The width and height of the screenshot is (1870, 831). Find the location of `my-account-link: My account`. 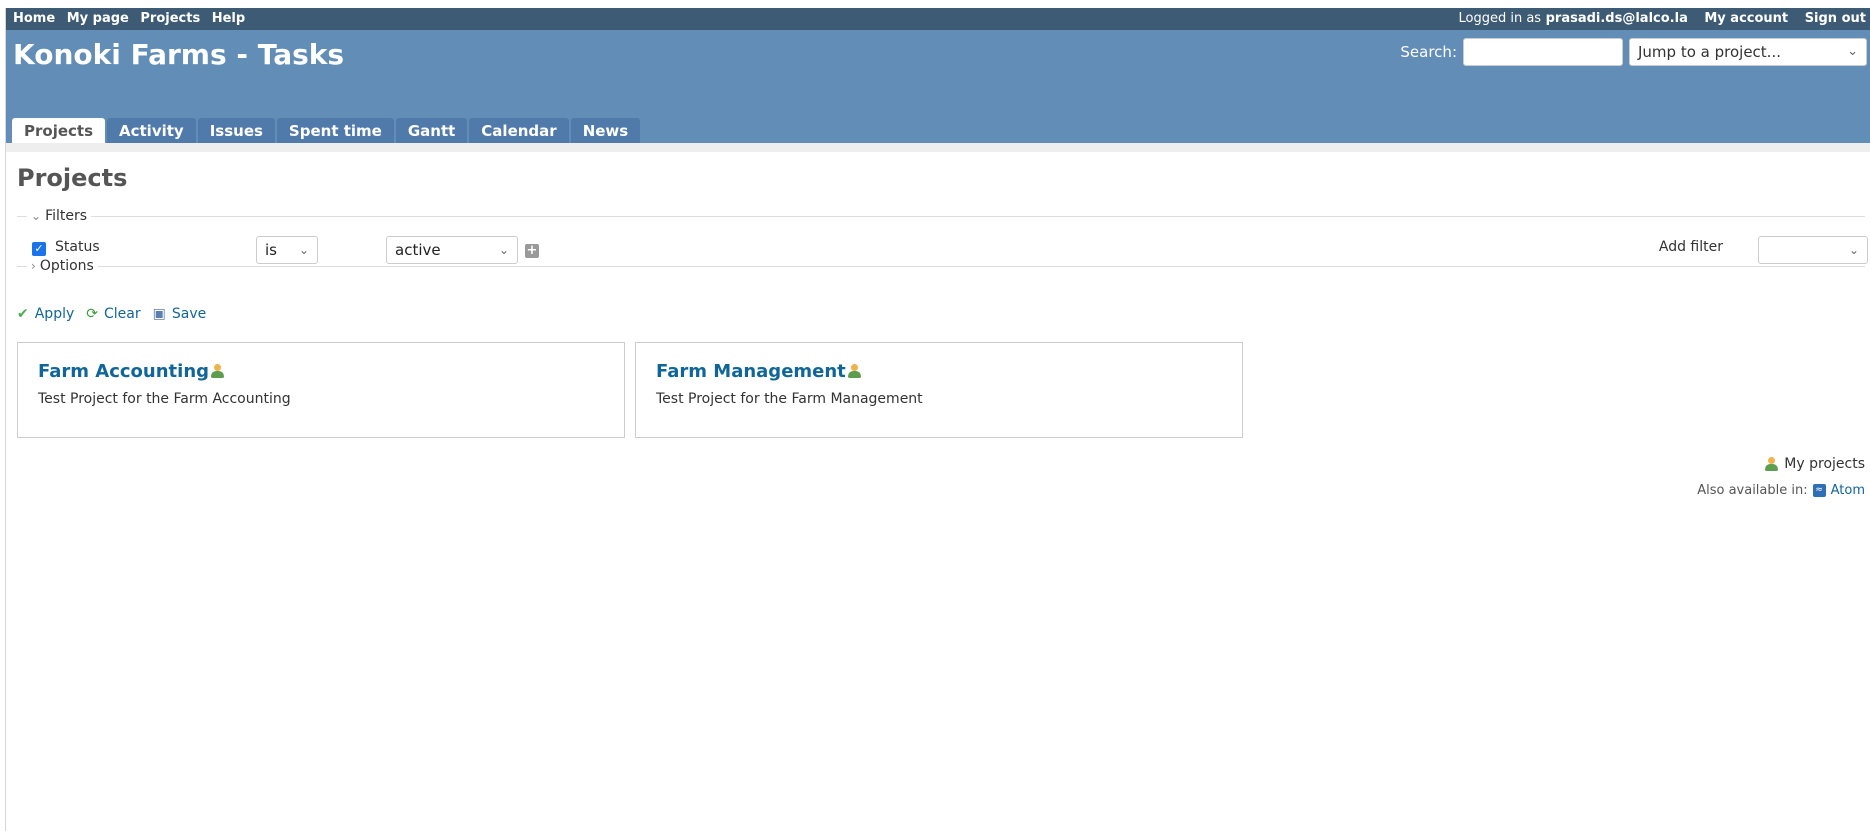

my-account-link: My account is located at coordinates (1746, 18).